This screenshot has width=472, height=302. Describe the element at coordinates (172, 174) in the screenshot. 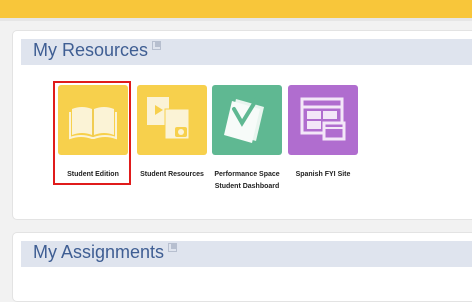

I see `tile-label: Student Resources` at that location.